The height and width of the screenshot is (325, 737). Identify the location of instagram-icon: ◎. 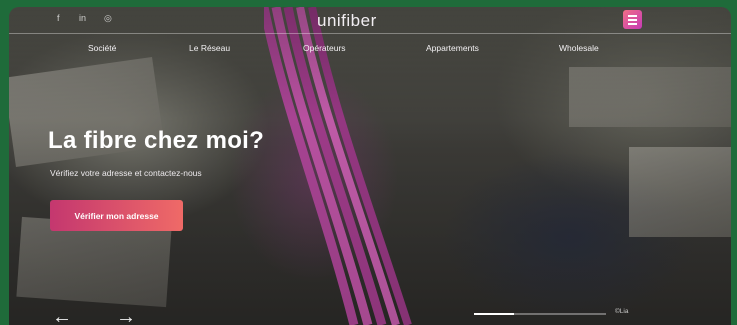
(108, 18).